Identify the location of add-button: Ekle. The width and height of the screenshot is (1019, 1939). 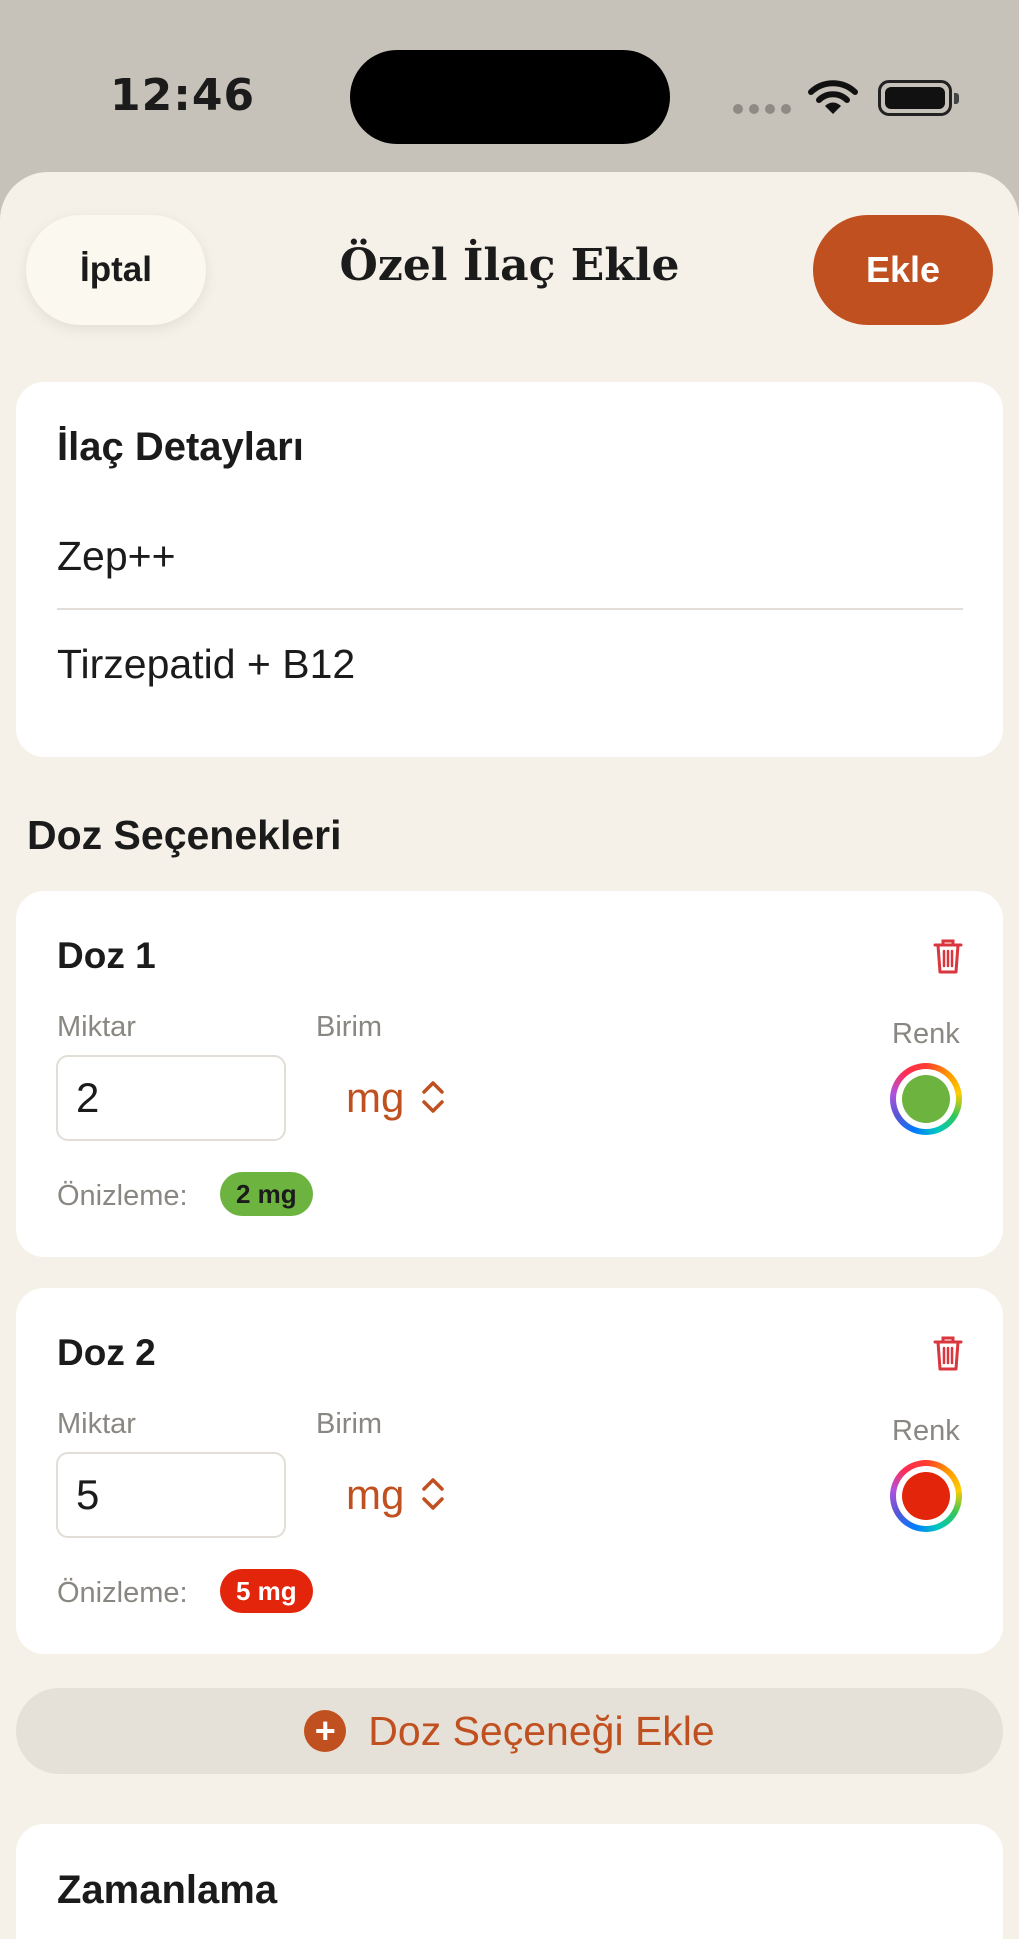
(903, 270).